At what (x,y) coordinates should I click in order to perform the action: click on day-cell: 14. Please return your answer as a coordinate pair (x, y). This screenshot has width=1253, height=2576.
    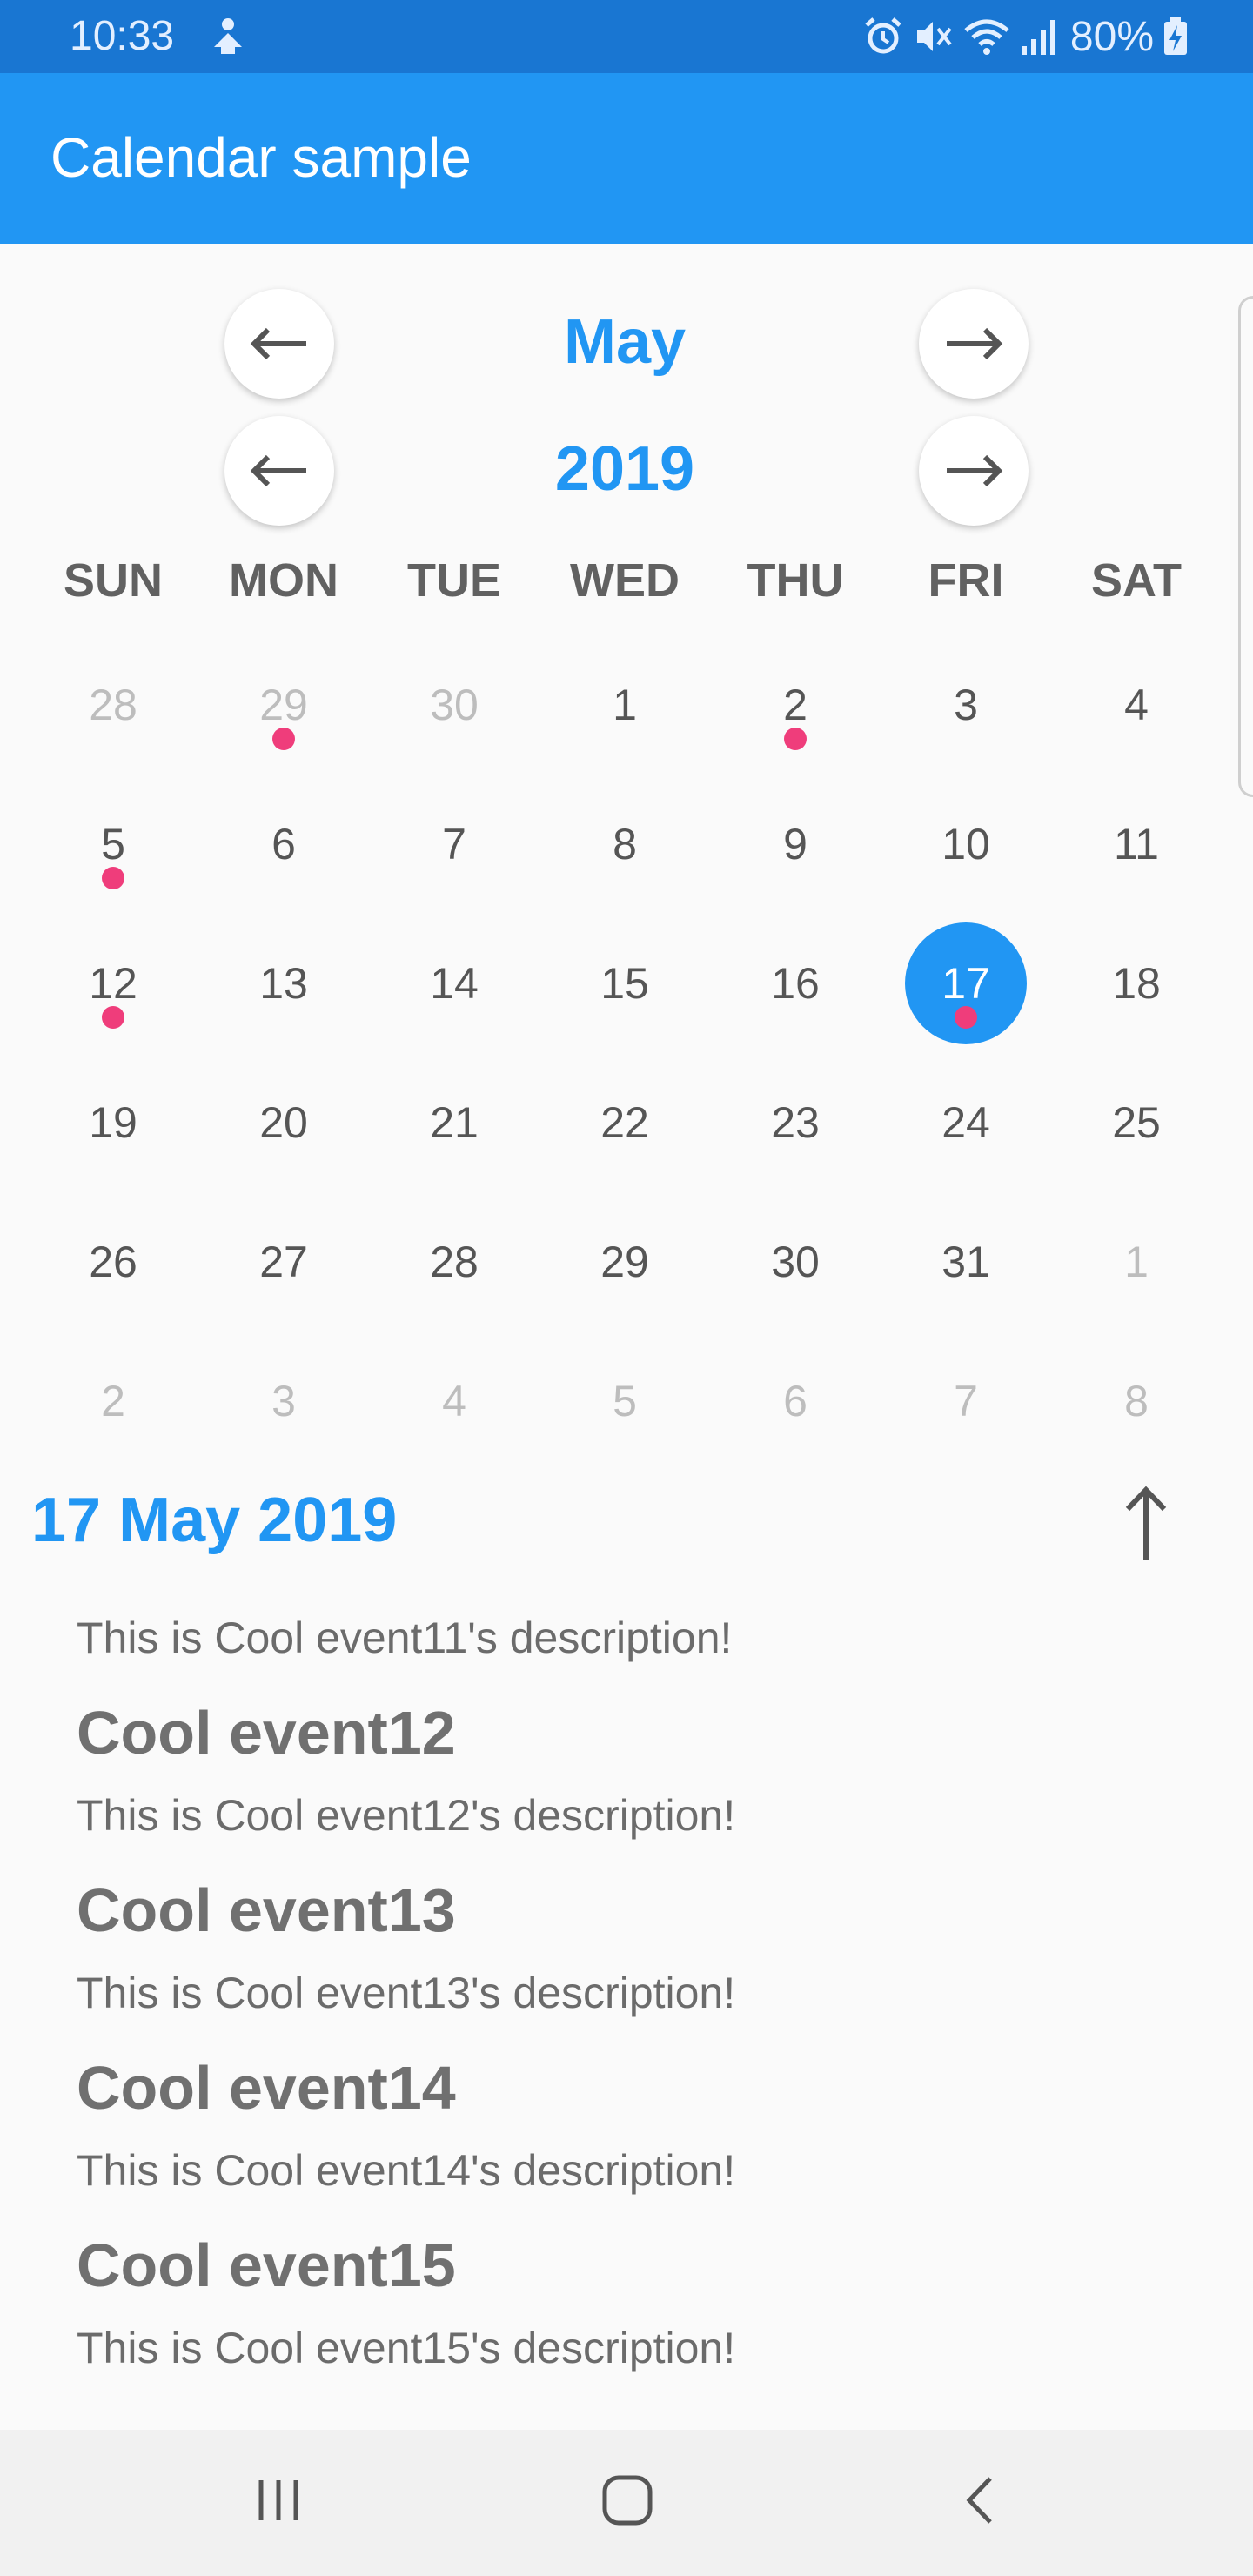
    Looking at the image, I should click on (454, 984).